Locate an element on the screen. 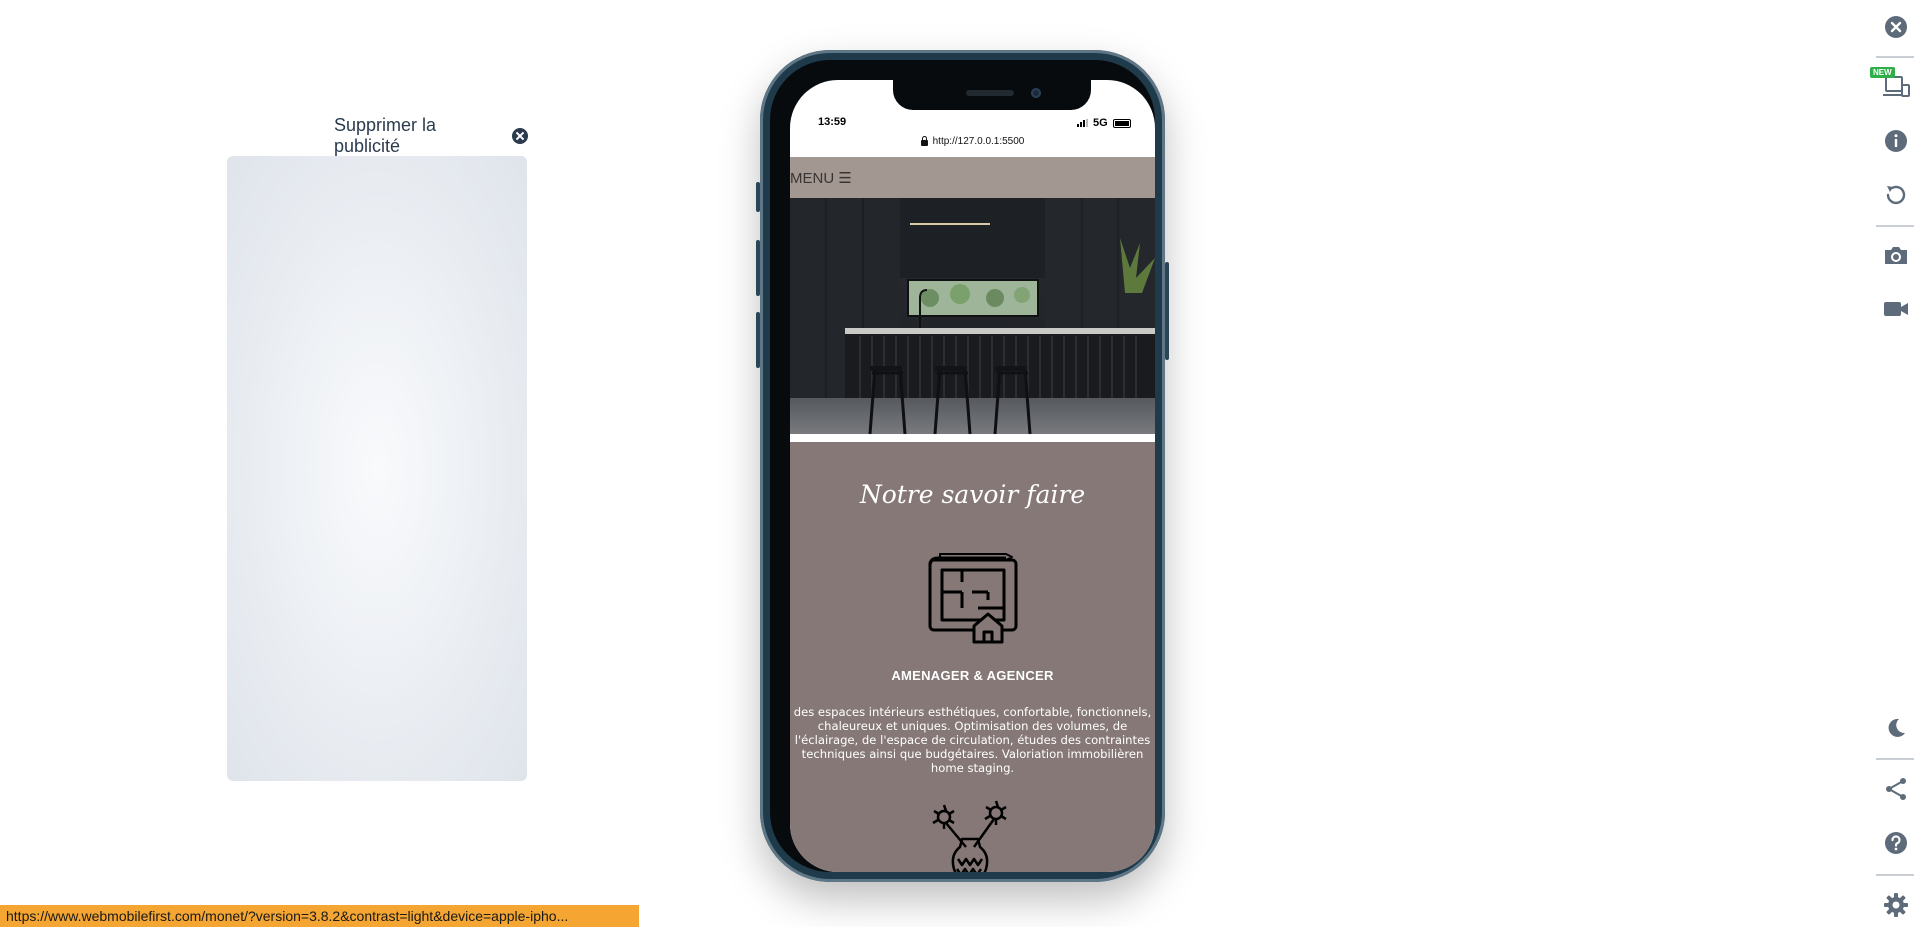  rotate-button is located at coordinates (1896, 195).